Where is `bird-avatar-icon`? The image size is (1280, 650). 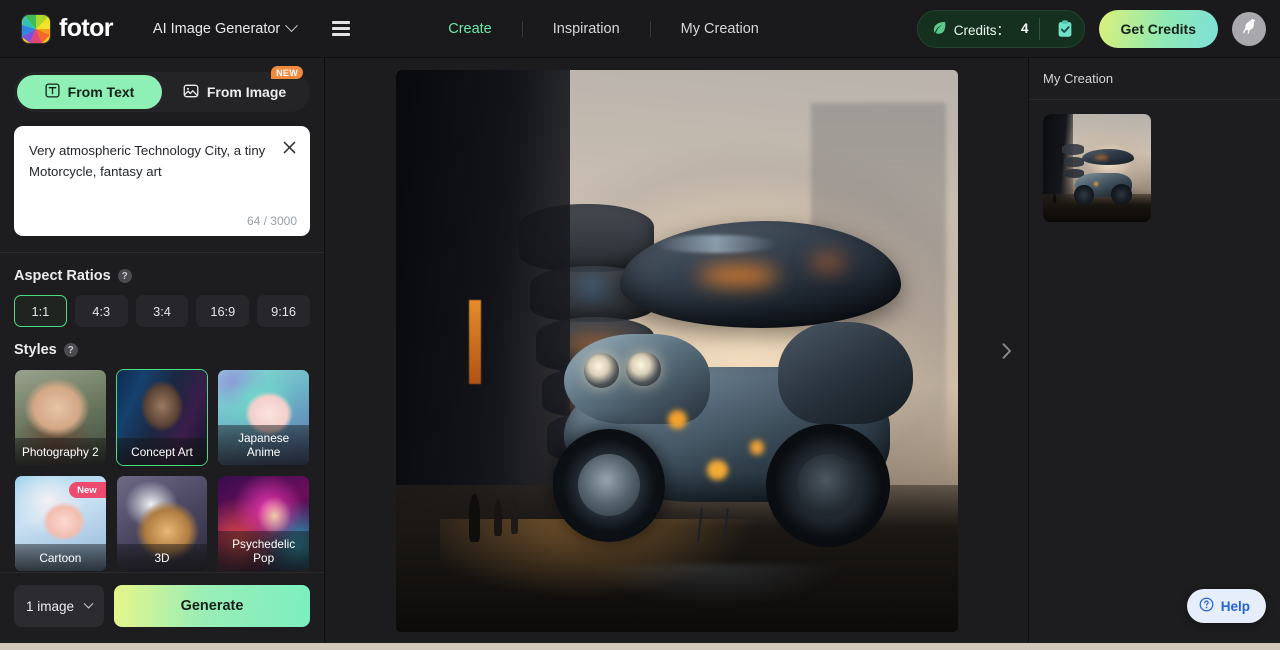
bird-avatar-icon is located at coordinates (1249, 28).